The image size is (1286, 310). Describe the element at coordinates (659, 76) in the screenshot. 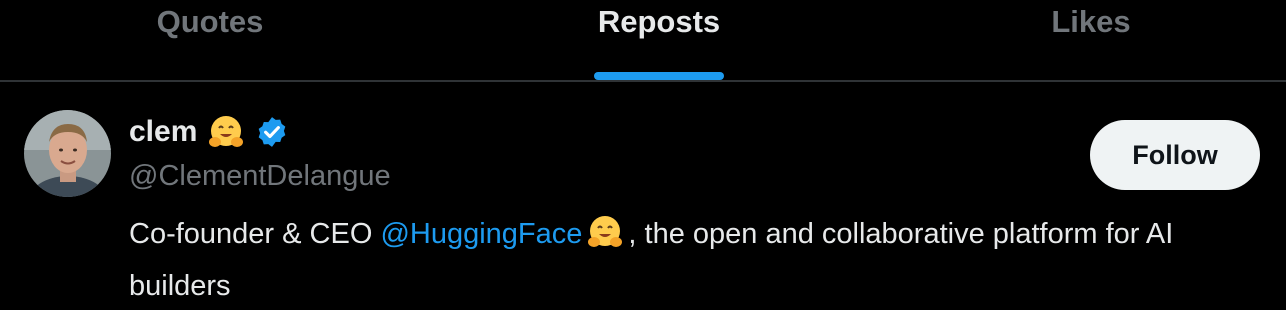

I see `active-tab-indicator` at that location.